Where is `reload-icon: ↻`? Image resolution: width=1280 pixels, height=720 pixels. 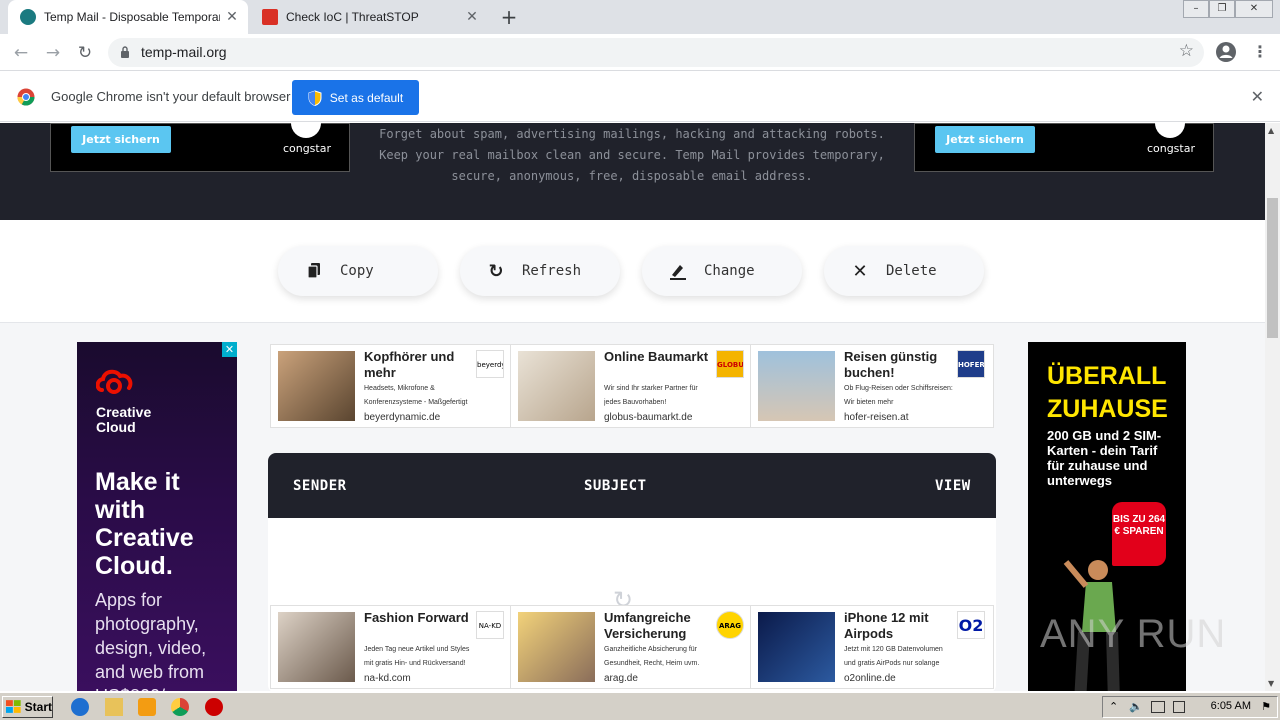 reload-icon: ↻ is located at coordinates (85, 53).